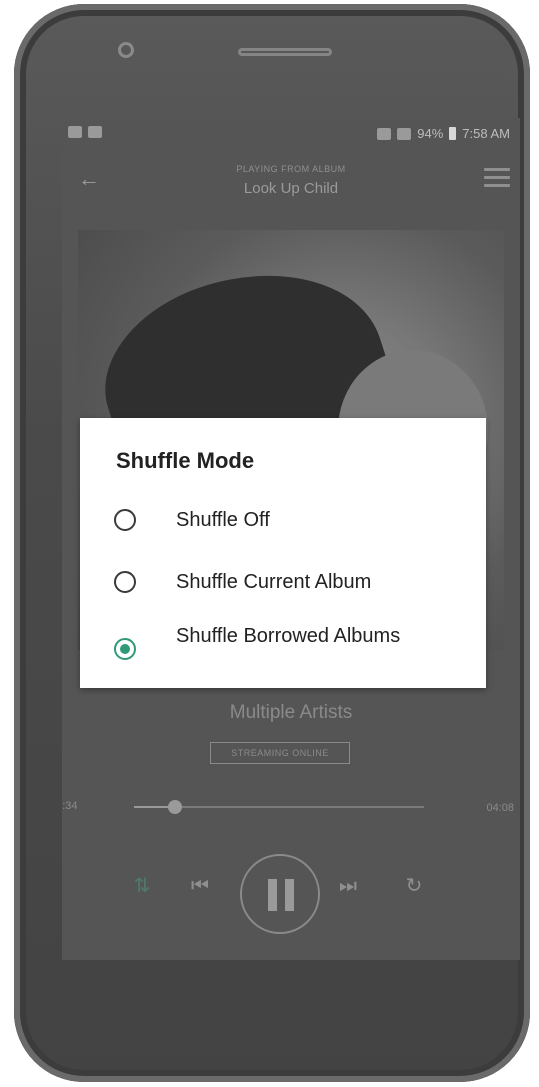 The height and width of the screenshot is (1087, 539). What do you see at coordinates (497, 178) in the screenshot?
I see `hamburger-menu-icon` at bounding box center [497, 178].